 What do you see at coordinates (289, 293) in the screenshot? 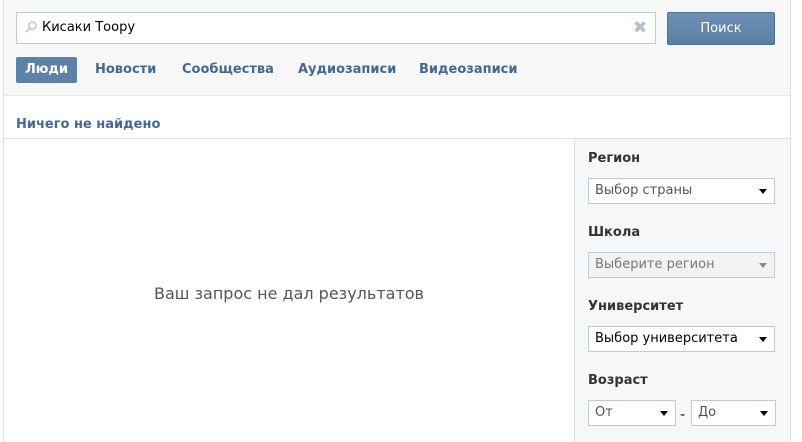
I see `empty-results-message: Ваш запрос не дал результатов` at bounding box center [289, 293].